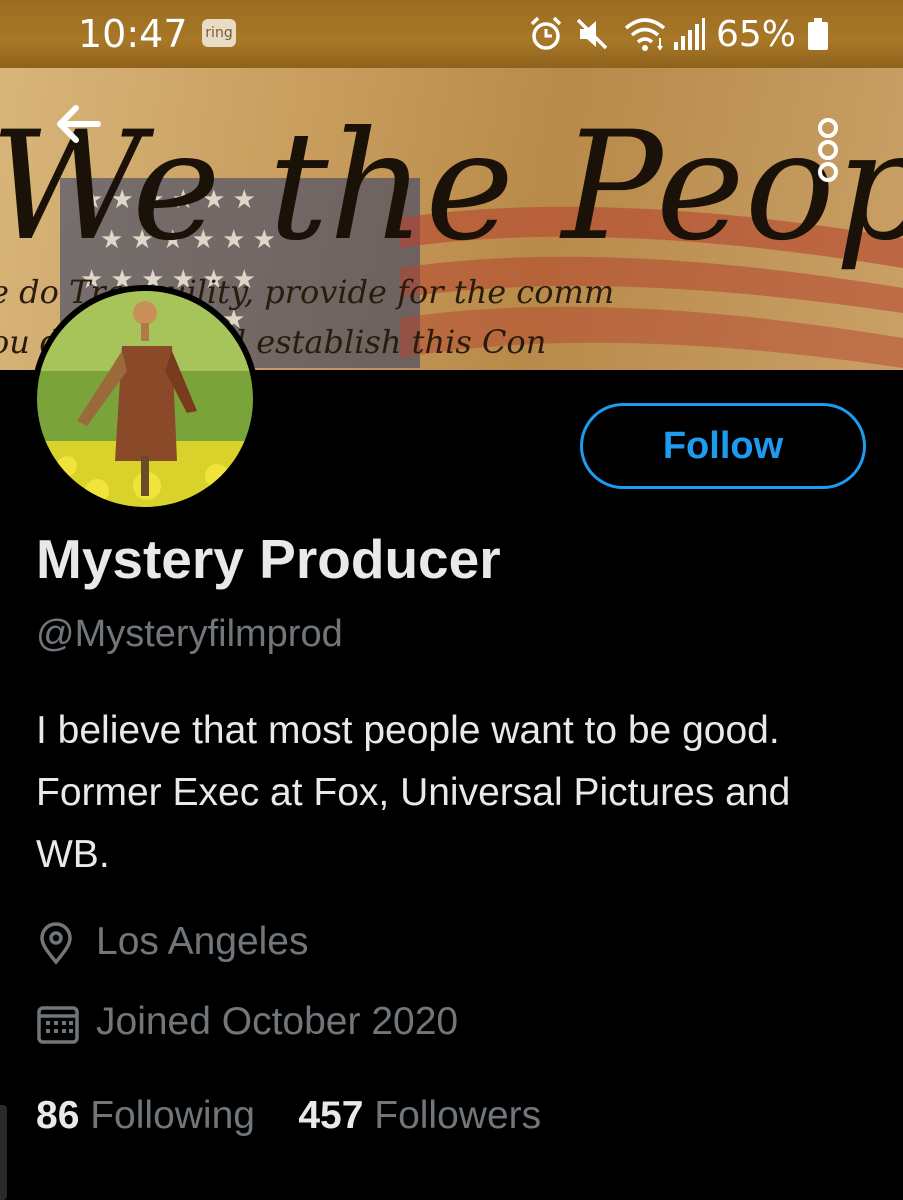  Describe the element at coordinates (288, 1116) in the screenshot. I see `follow-stats: 86 Following 457 Followers` at that location.